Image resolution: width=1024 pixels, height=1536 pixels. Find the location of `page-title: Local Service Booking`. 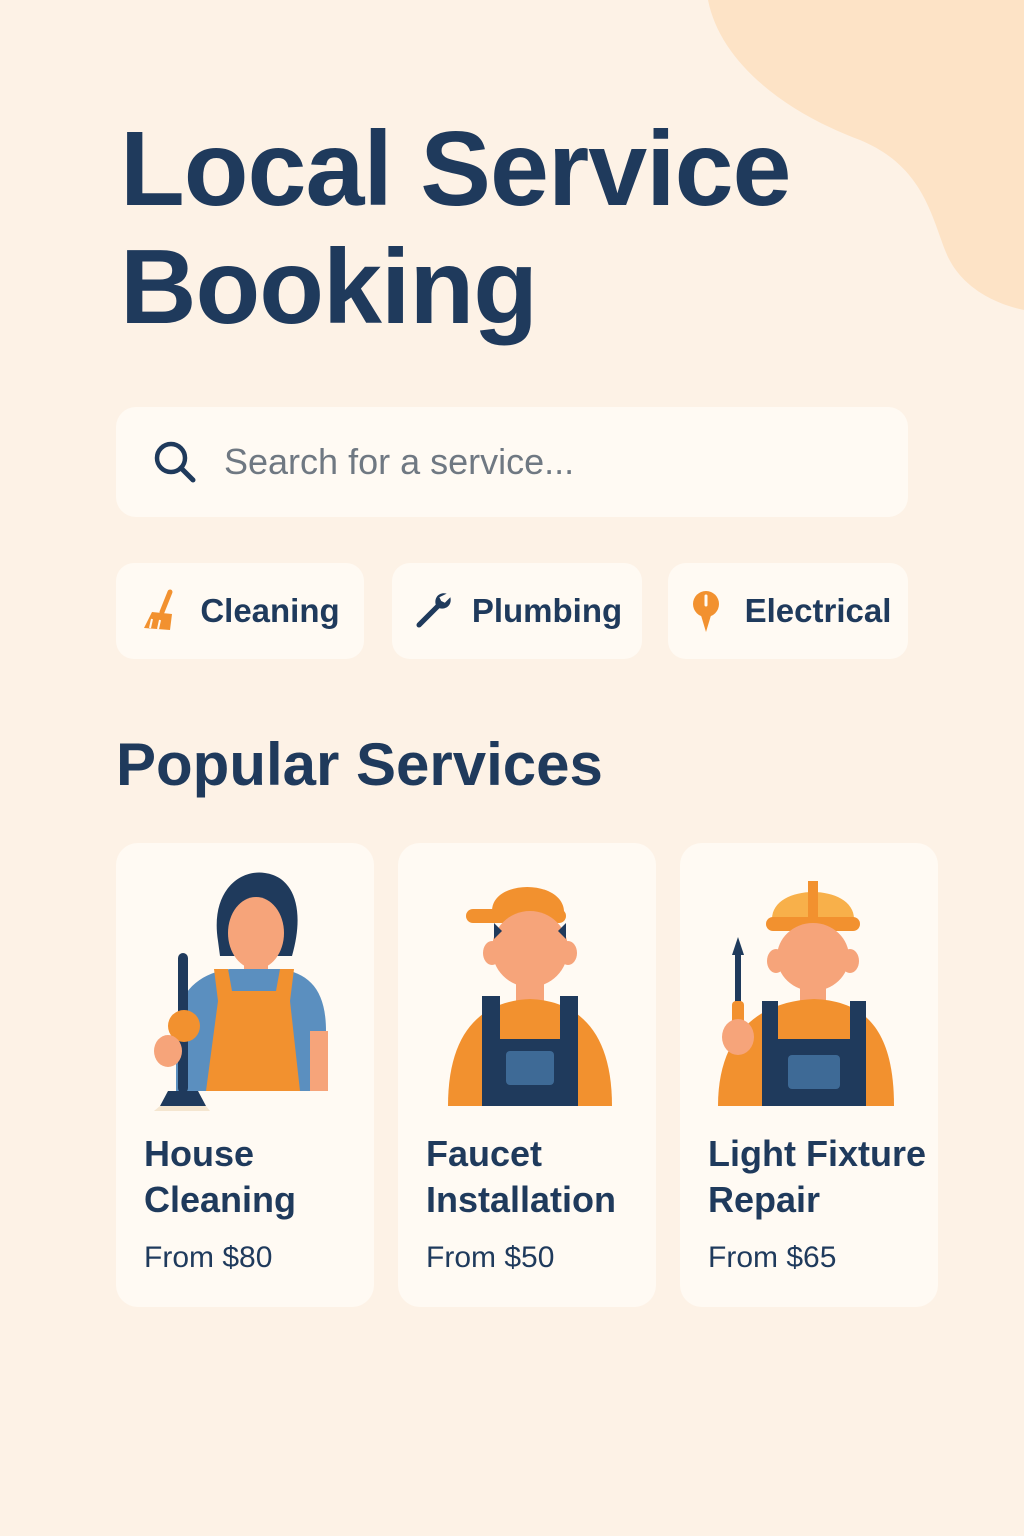

page-title: Local Service Booking is located at coordinates (456, 228).